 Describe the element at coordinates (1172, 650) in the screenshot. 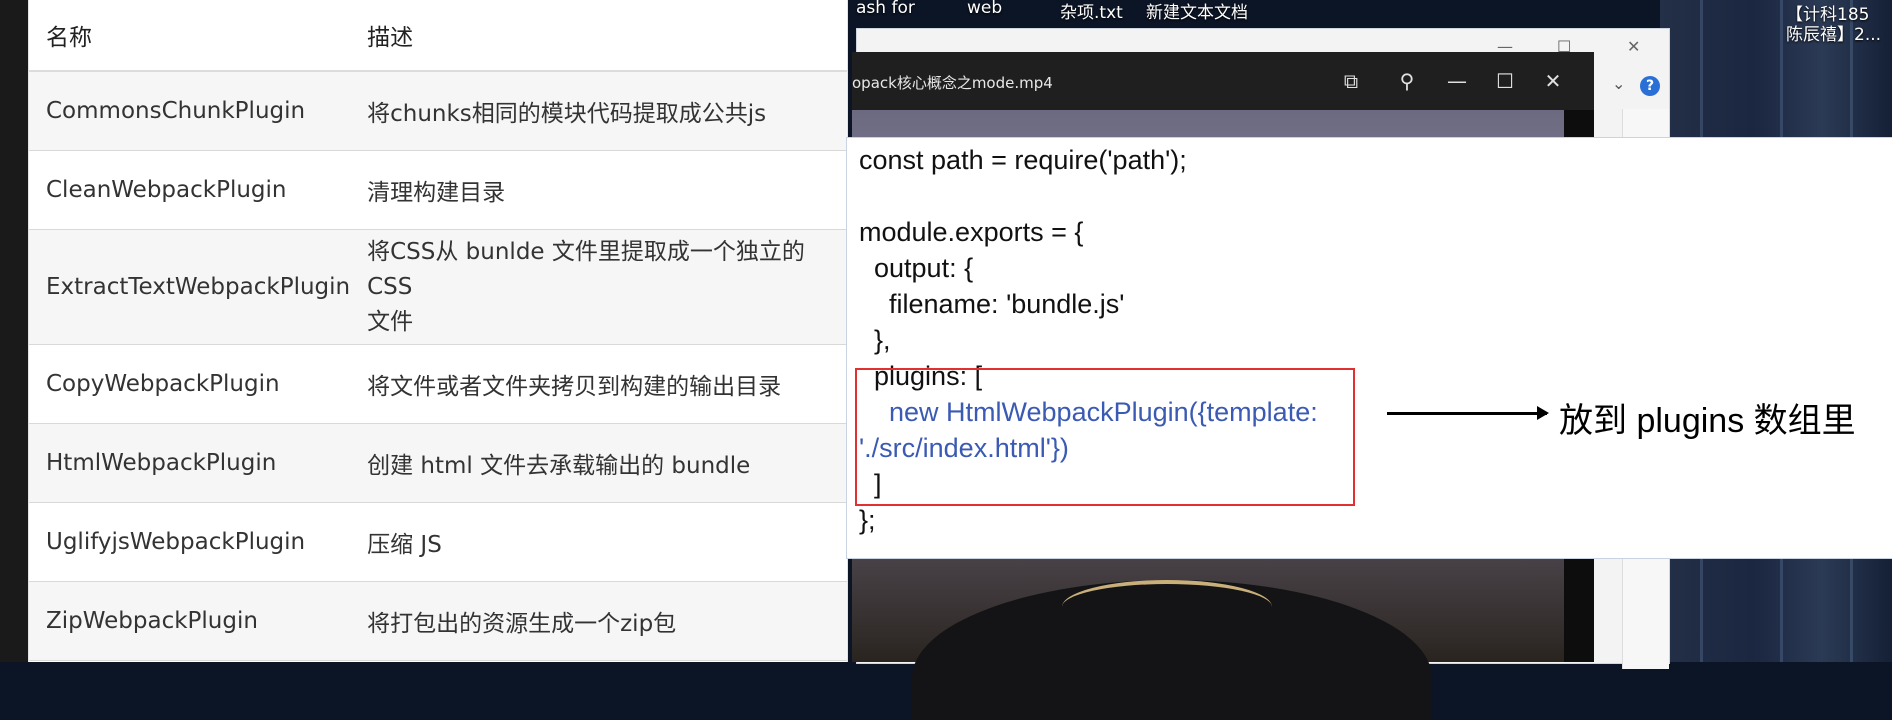

I see `presenter-silhouette` at that location.